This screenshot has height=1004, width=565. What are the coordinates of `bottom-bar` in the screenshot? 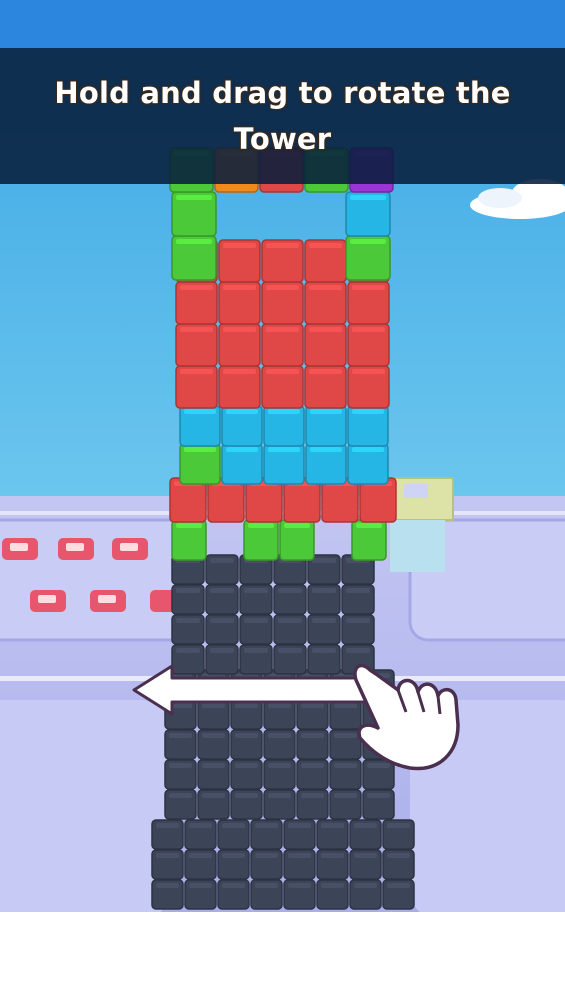 It's located at (282, 958).